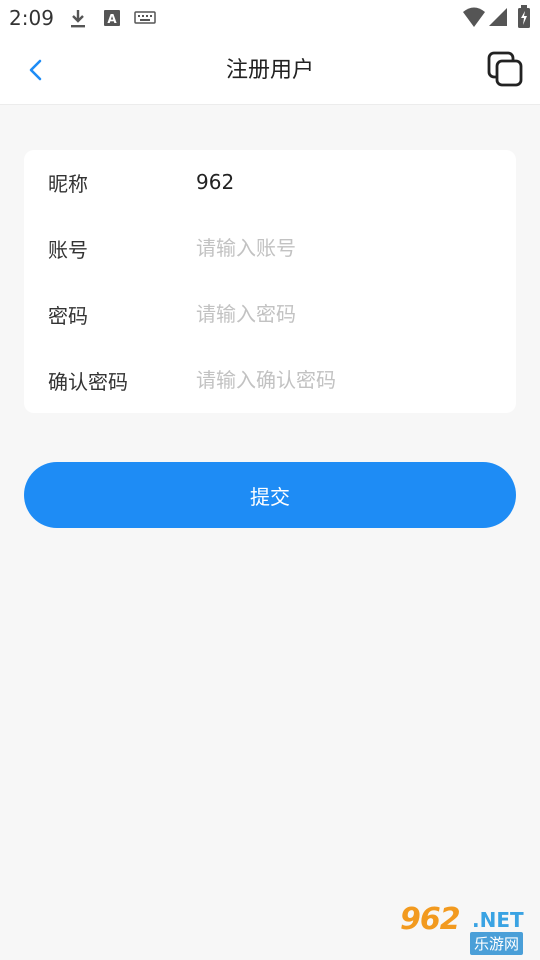 This screenshot has height=960, width=540. I want to click on password-input, so click(346, 314).